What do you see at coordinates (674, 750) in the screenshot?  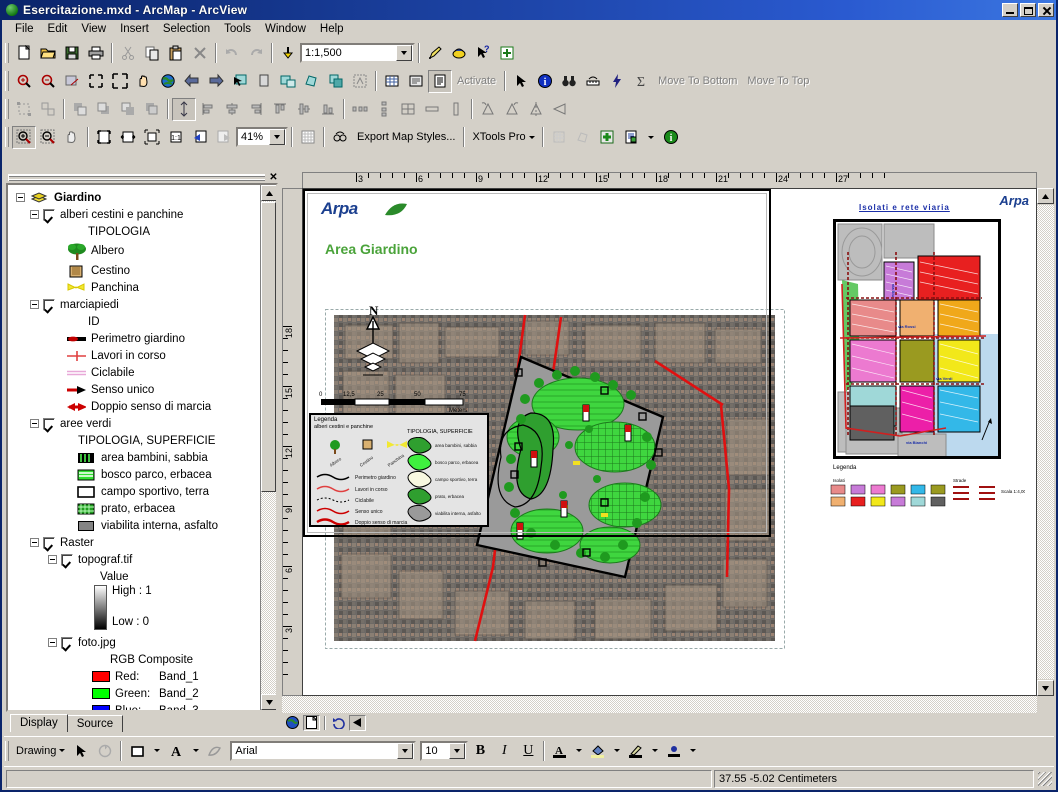 I see `marker-color-icon` at bounding box center [674, 750].